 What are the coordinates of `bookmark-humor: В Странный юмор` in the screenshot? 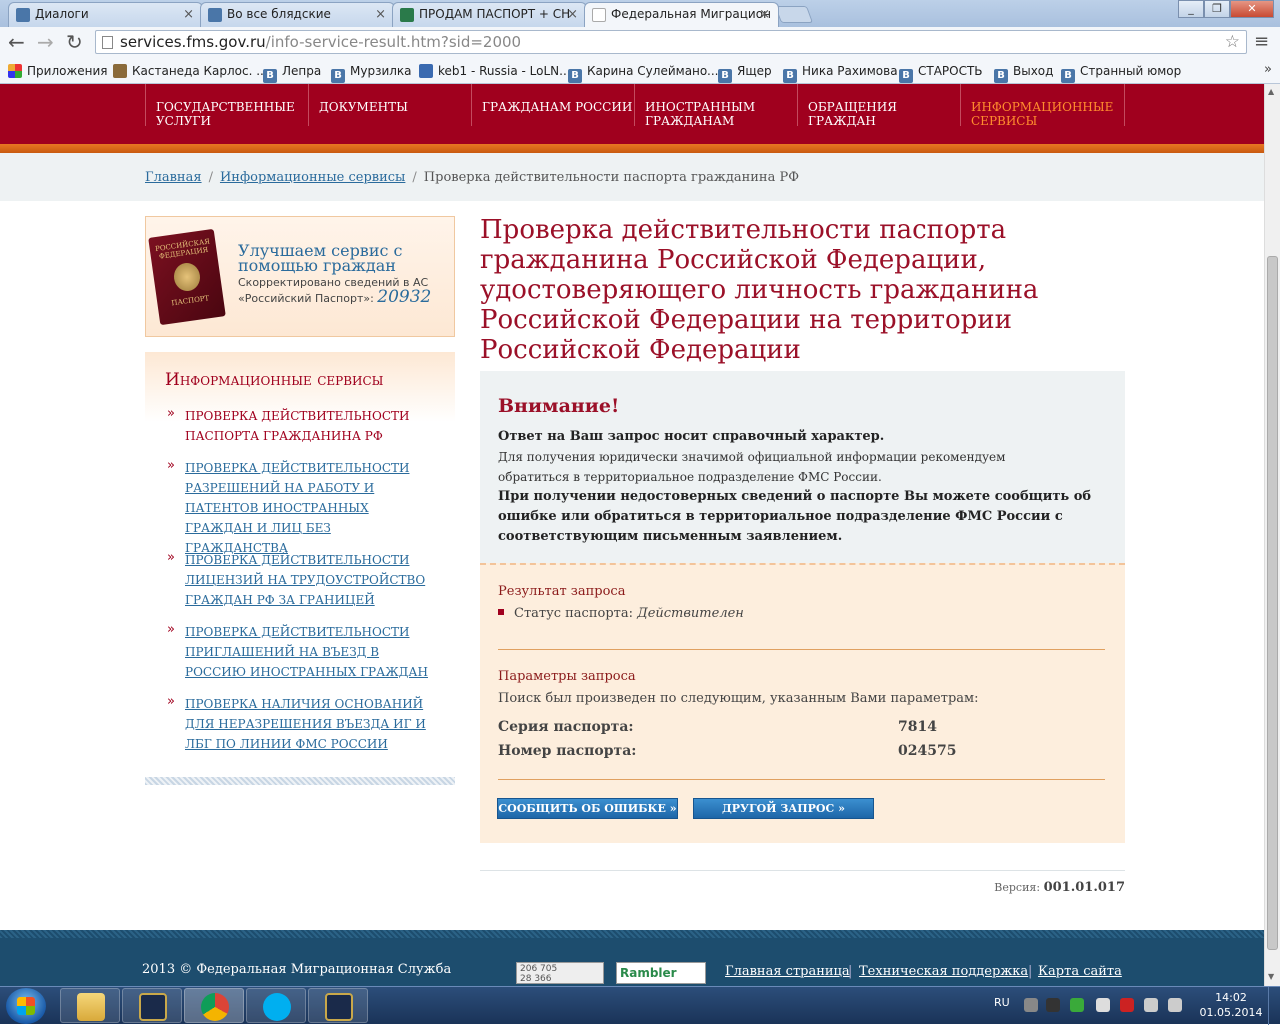 It's located at (1121, 73).